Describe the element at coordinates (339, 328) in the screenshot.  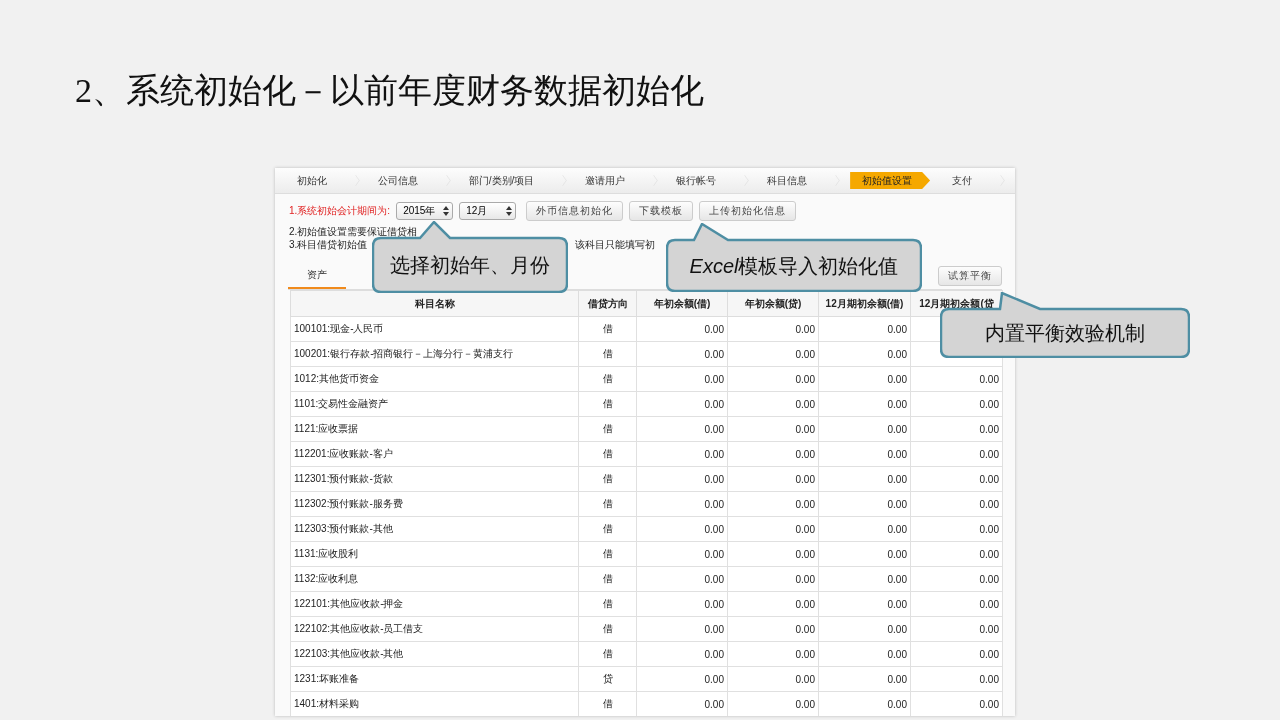
I see `table-cell: 100101:现金-人民币` at that location.